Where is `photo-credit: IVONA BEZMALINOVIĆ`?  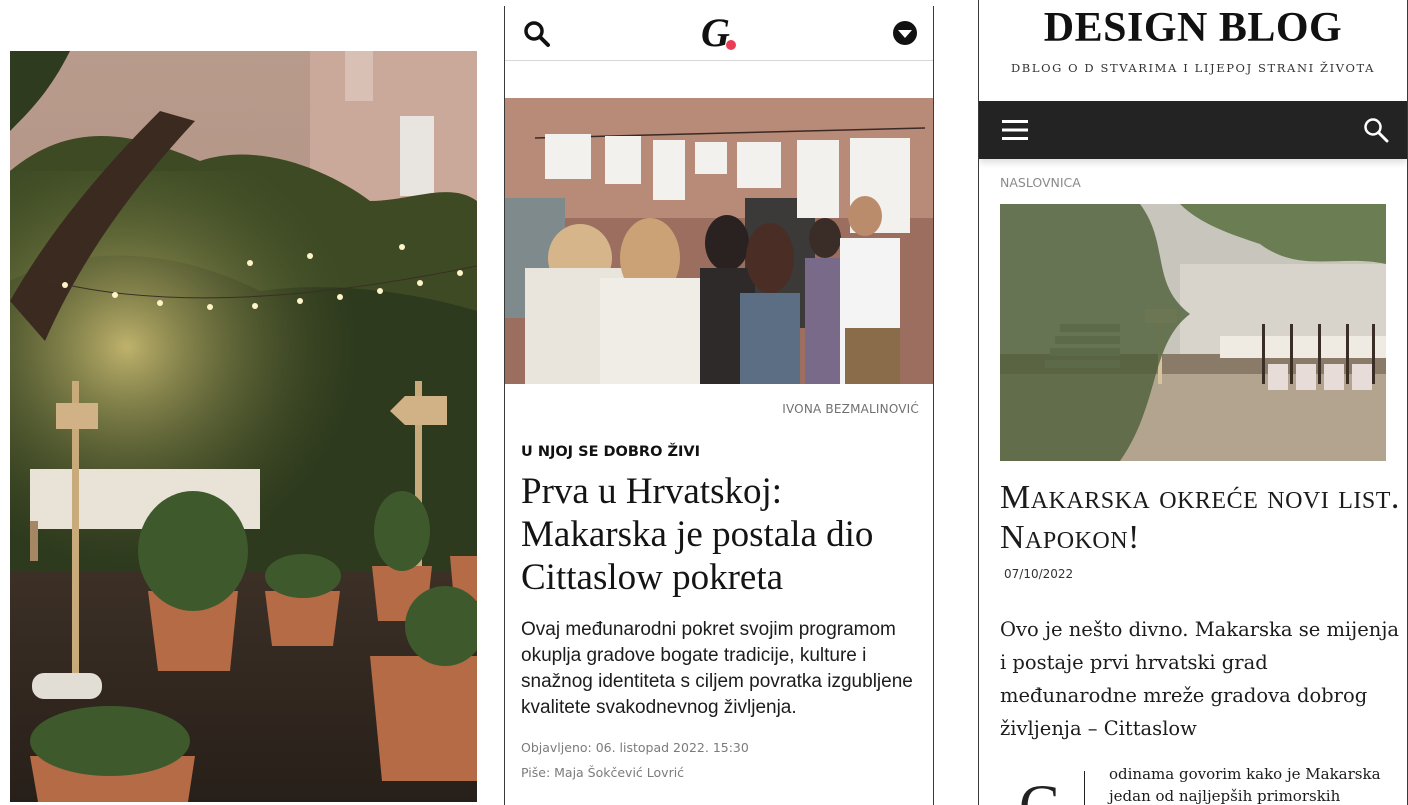
photo-credit: IVONA BEZMALINOVIĆ is located at coordinates (850, 409).